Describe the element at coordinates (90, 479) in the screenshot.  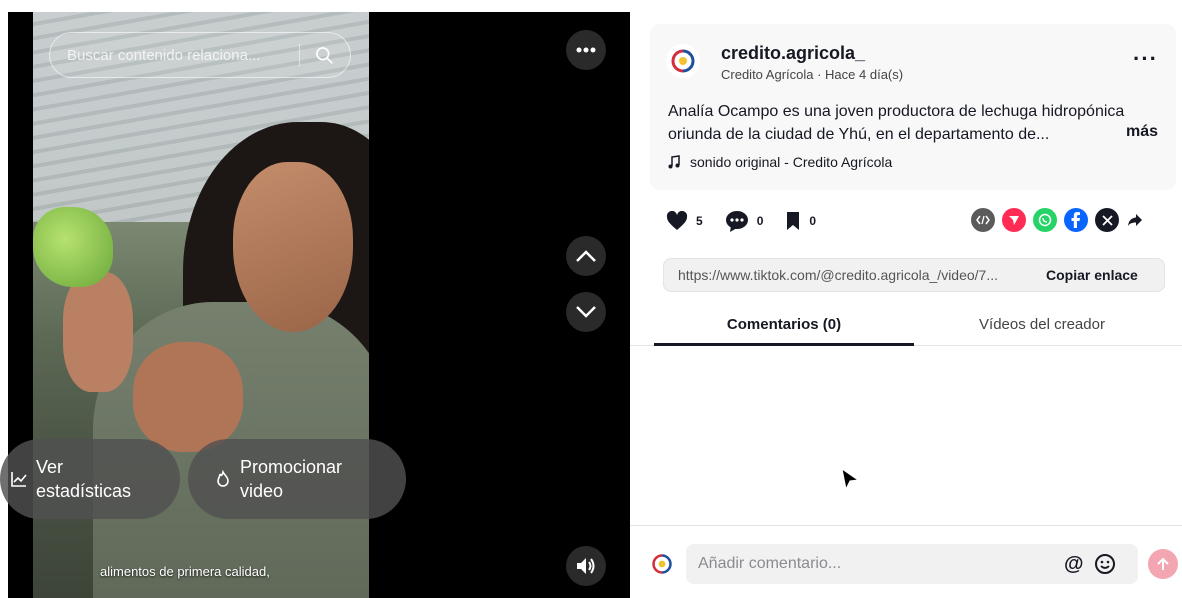
I see `view-stats-button: Ver estadísticas` at that location.